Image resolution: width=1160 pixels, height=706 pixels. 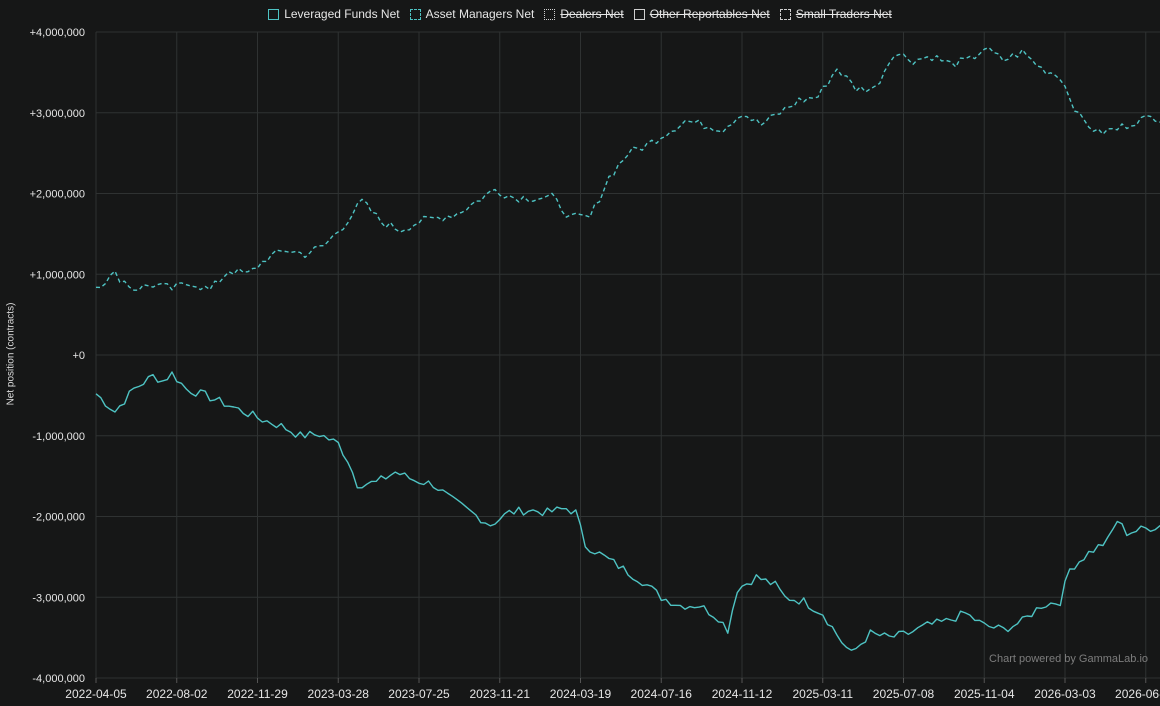 What do you see at coordinates (339, 694) in the screenshot?
I see `x-tick-label: 2023-03-28` at bounding box center [339, 694].